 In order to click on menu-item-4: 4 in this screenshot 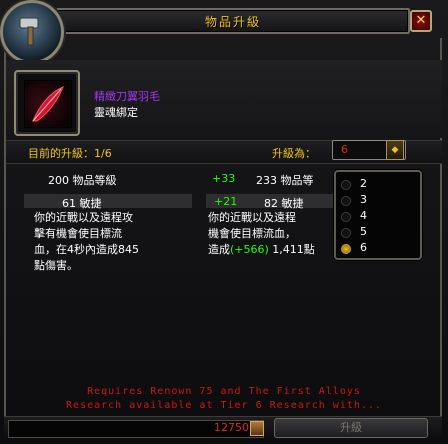, I will do `click(363, 215)`.